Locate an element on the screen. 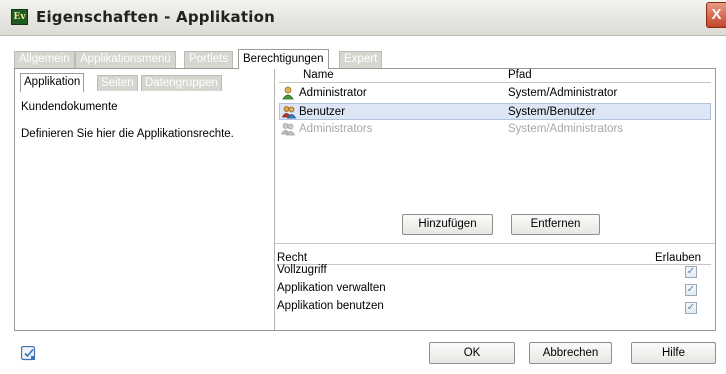 This screenshot has height=374, width=726. window-title: Eigenschaften - Applikation is located at coordinates (155, 17).